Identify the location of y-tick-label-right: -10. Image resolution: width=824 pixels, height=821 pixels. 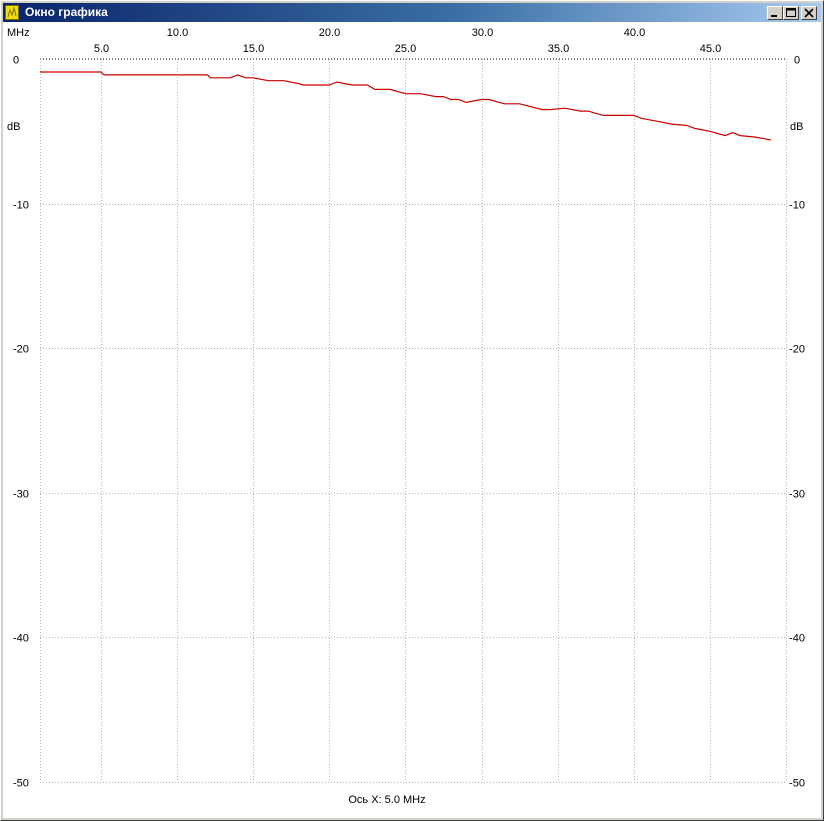
(797, 206).